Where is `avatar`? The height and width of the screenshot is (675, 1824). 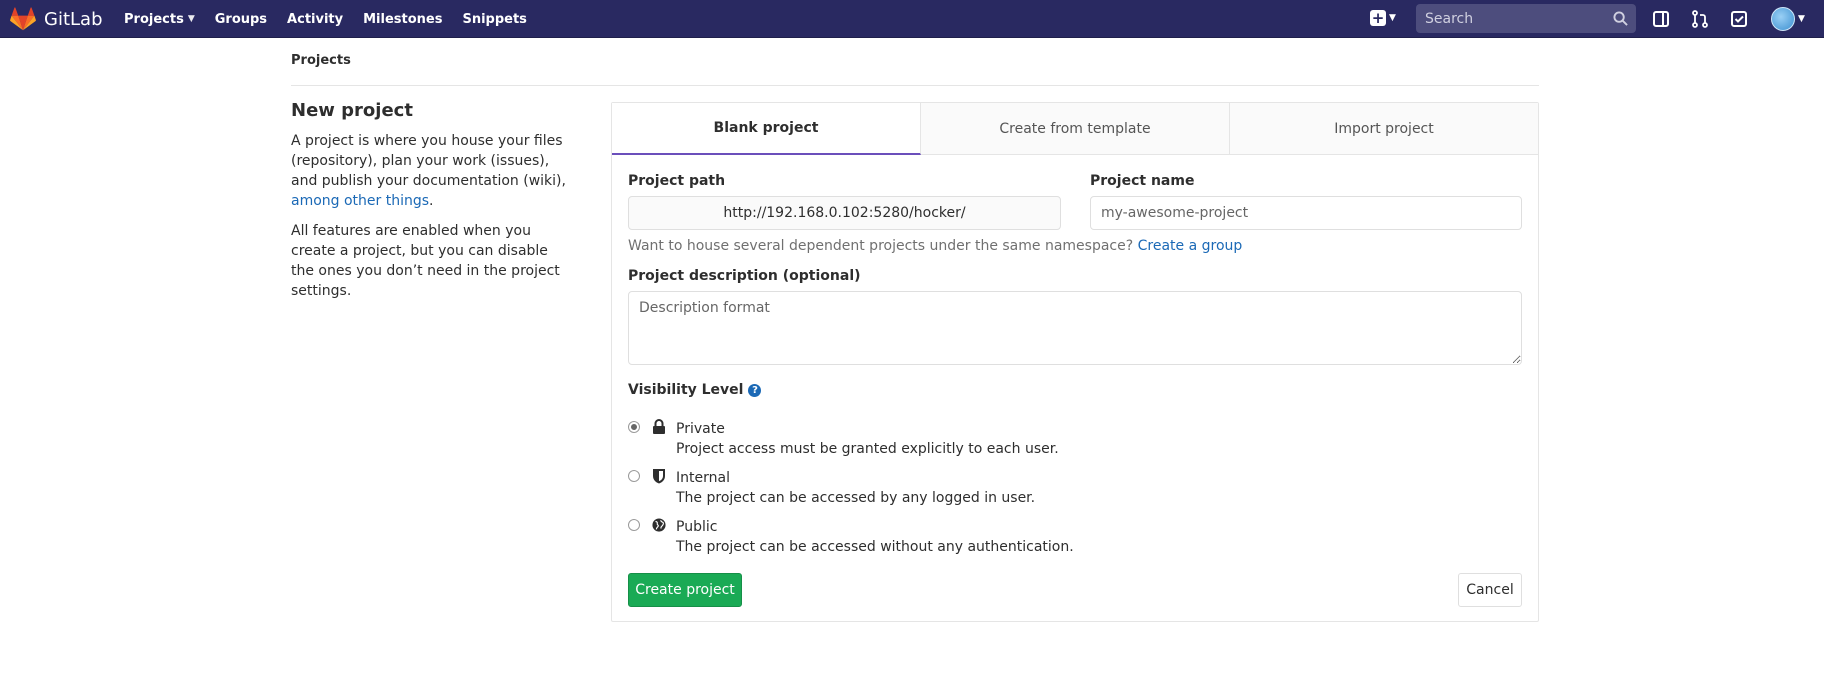 avatar is located at coordinates (1783, 19).